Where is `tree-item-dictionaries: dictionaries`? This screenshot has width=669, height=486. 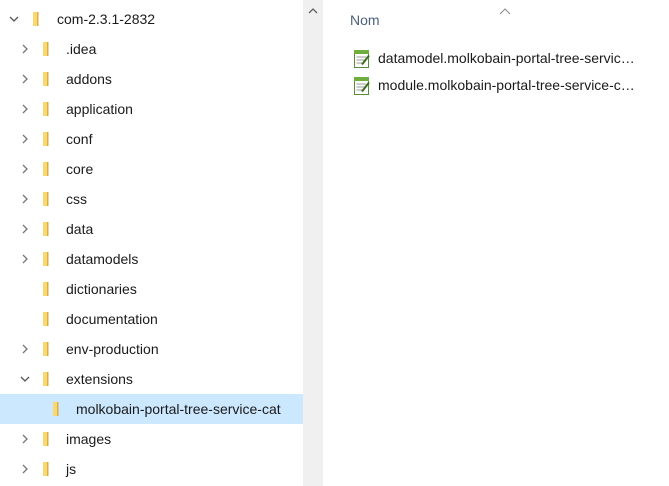 tree-item-dictionaries: dictionaries is located at coordinates (151, 289).